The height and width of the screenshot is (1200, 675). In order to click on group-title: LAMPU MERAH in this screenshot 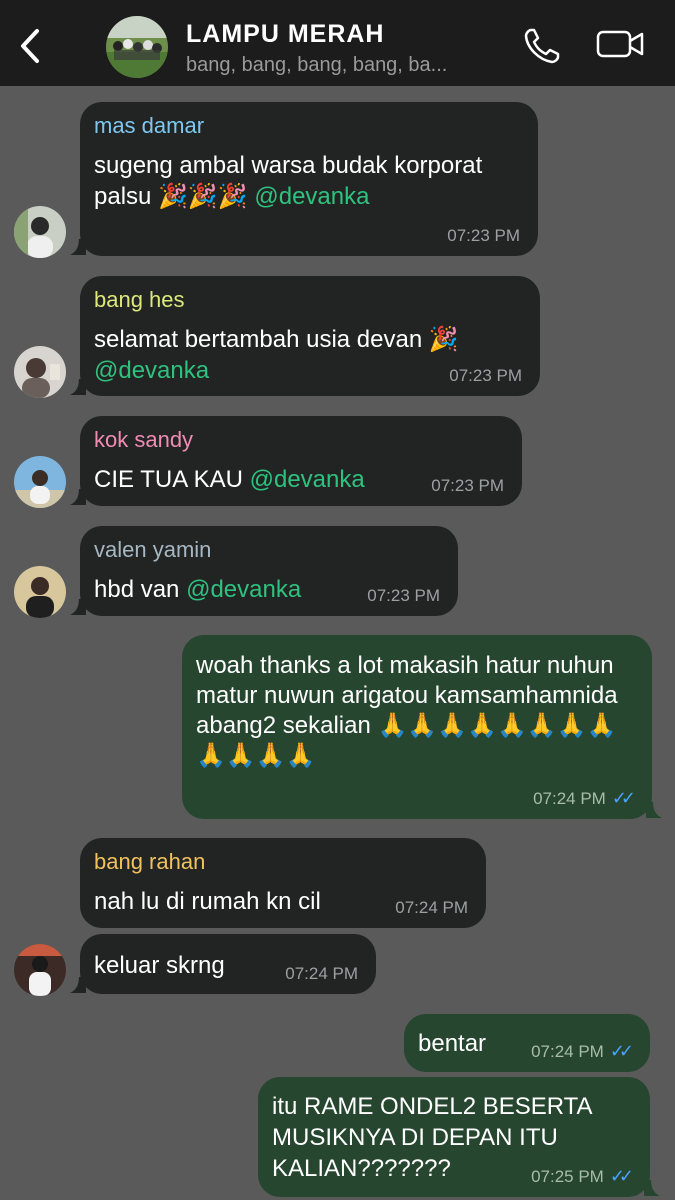, I will do `click(285, 34)`.